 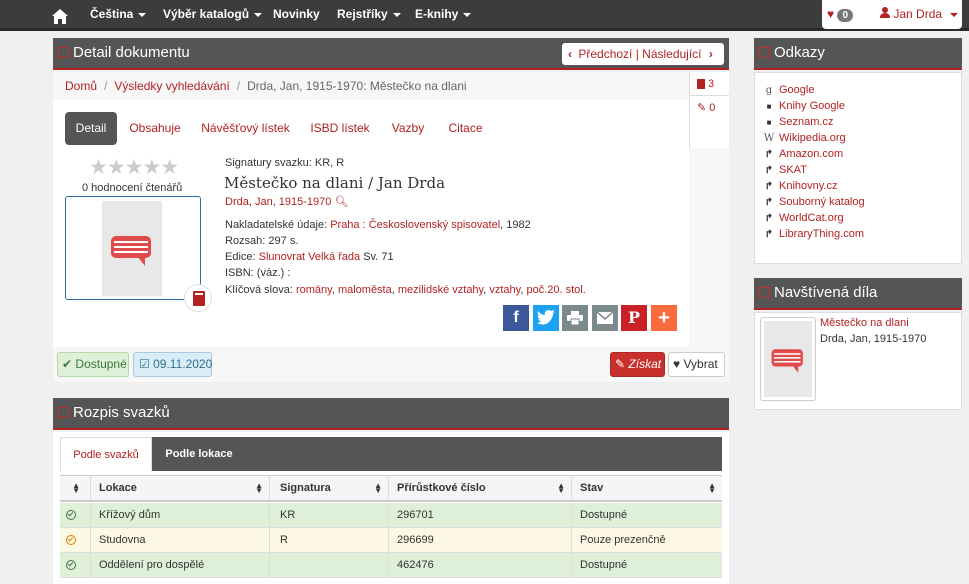 I want to click on reserve-count: 3, so click(x=709, y=84).